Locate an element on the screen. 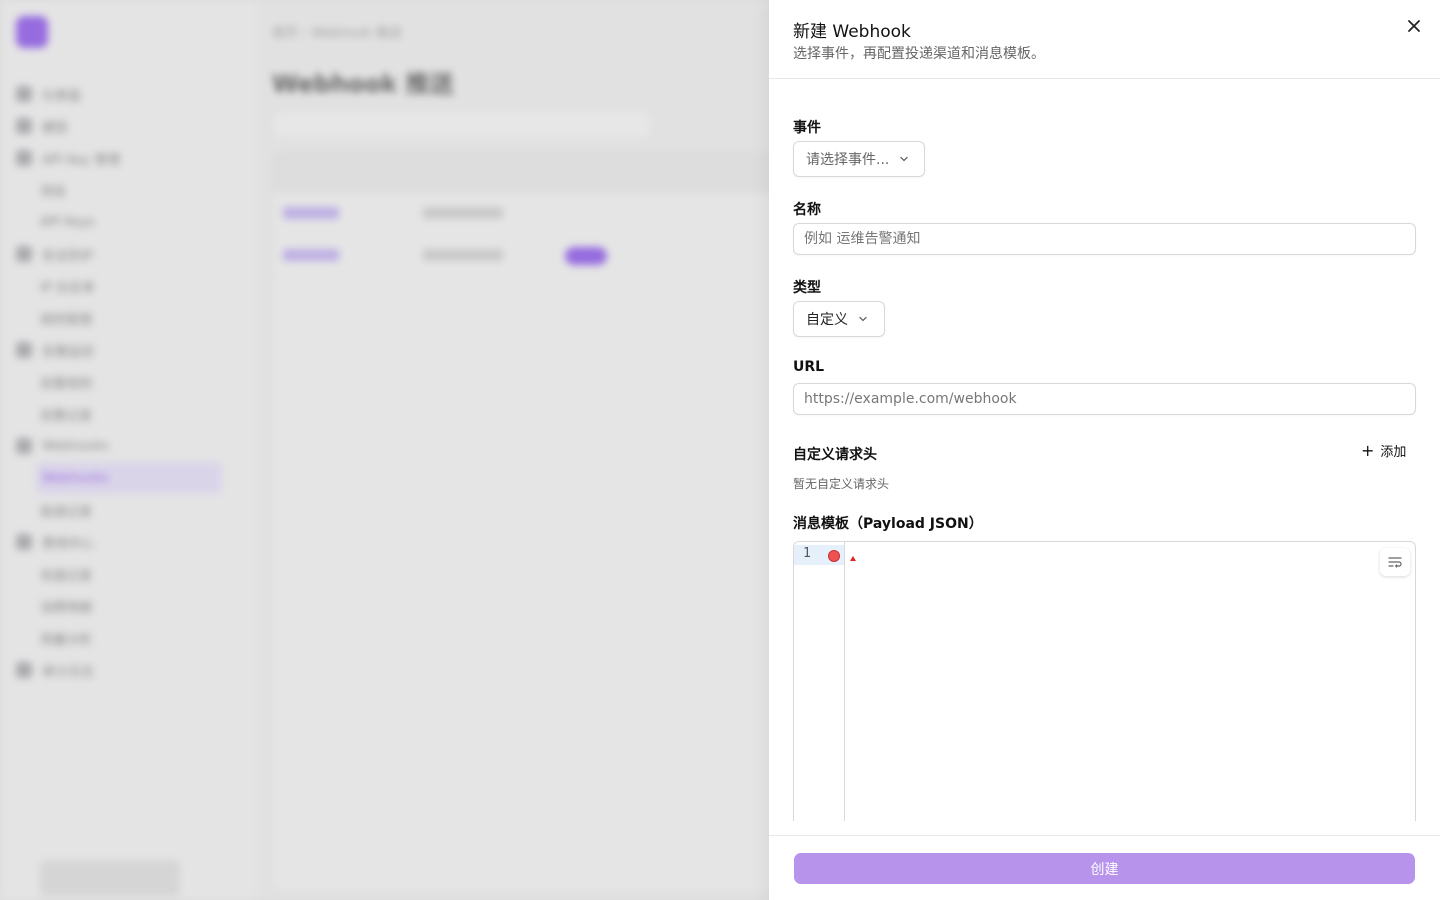  url-input is located at coordinates (1104, 399).